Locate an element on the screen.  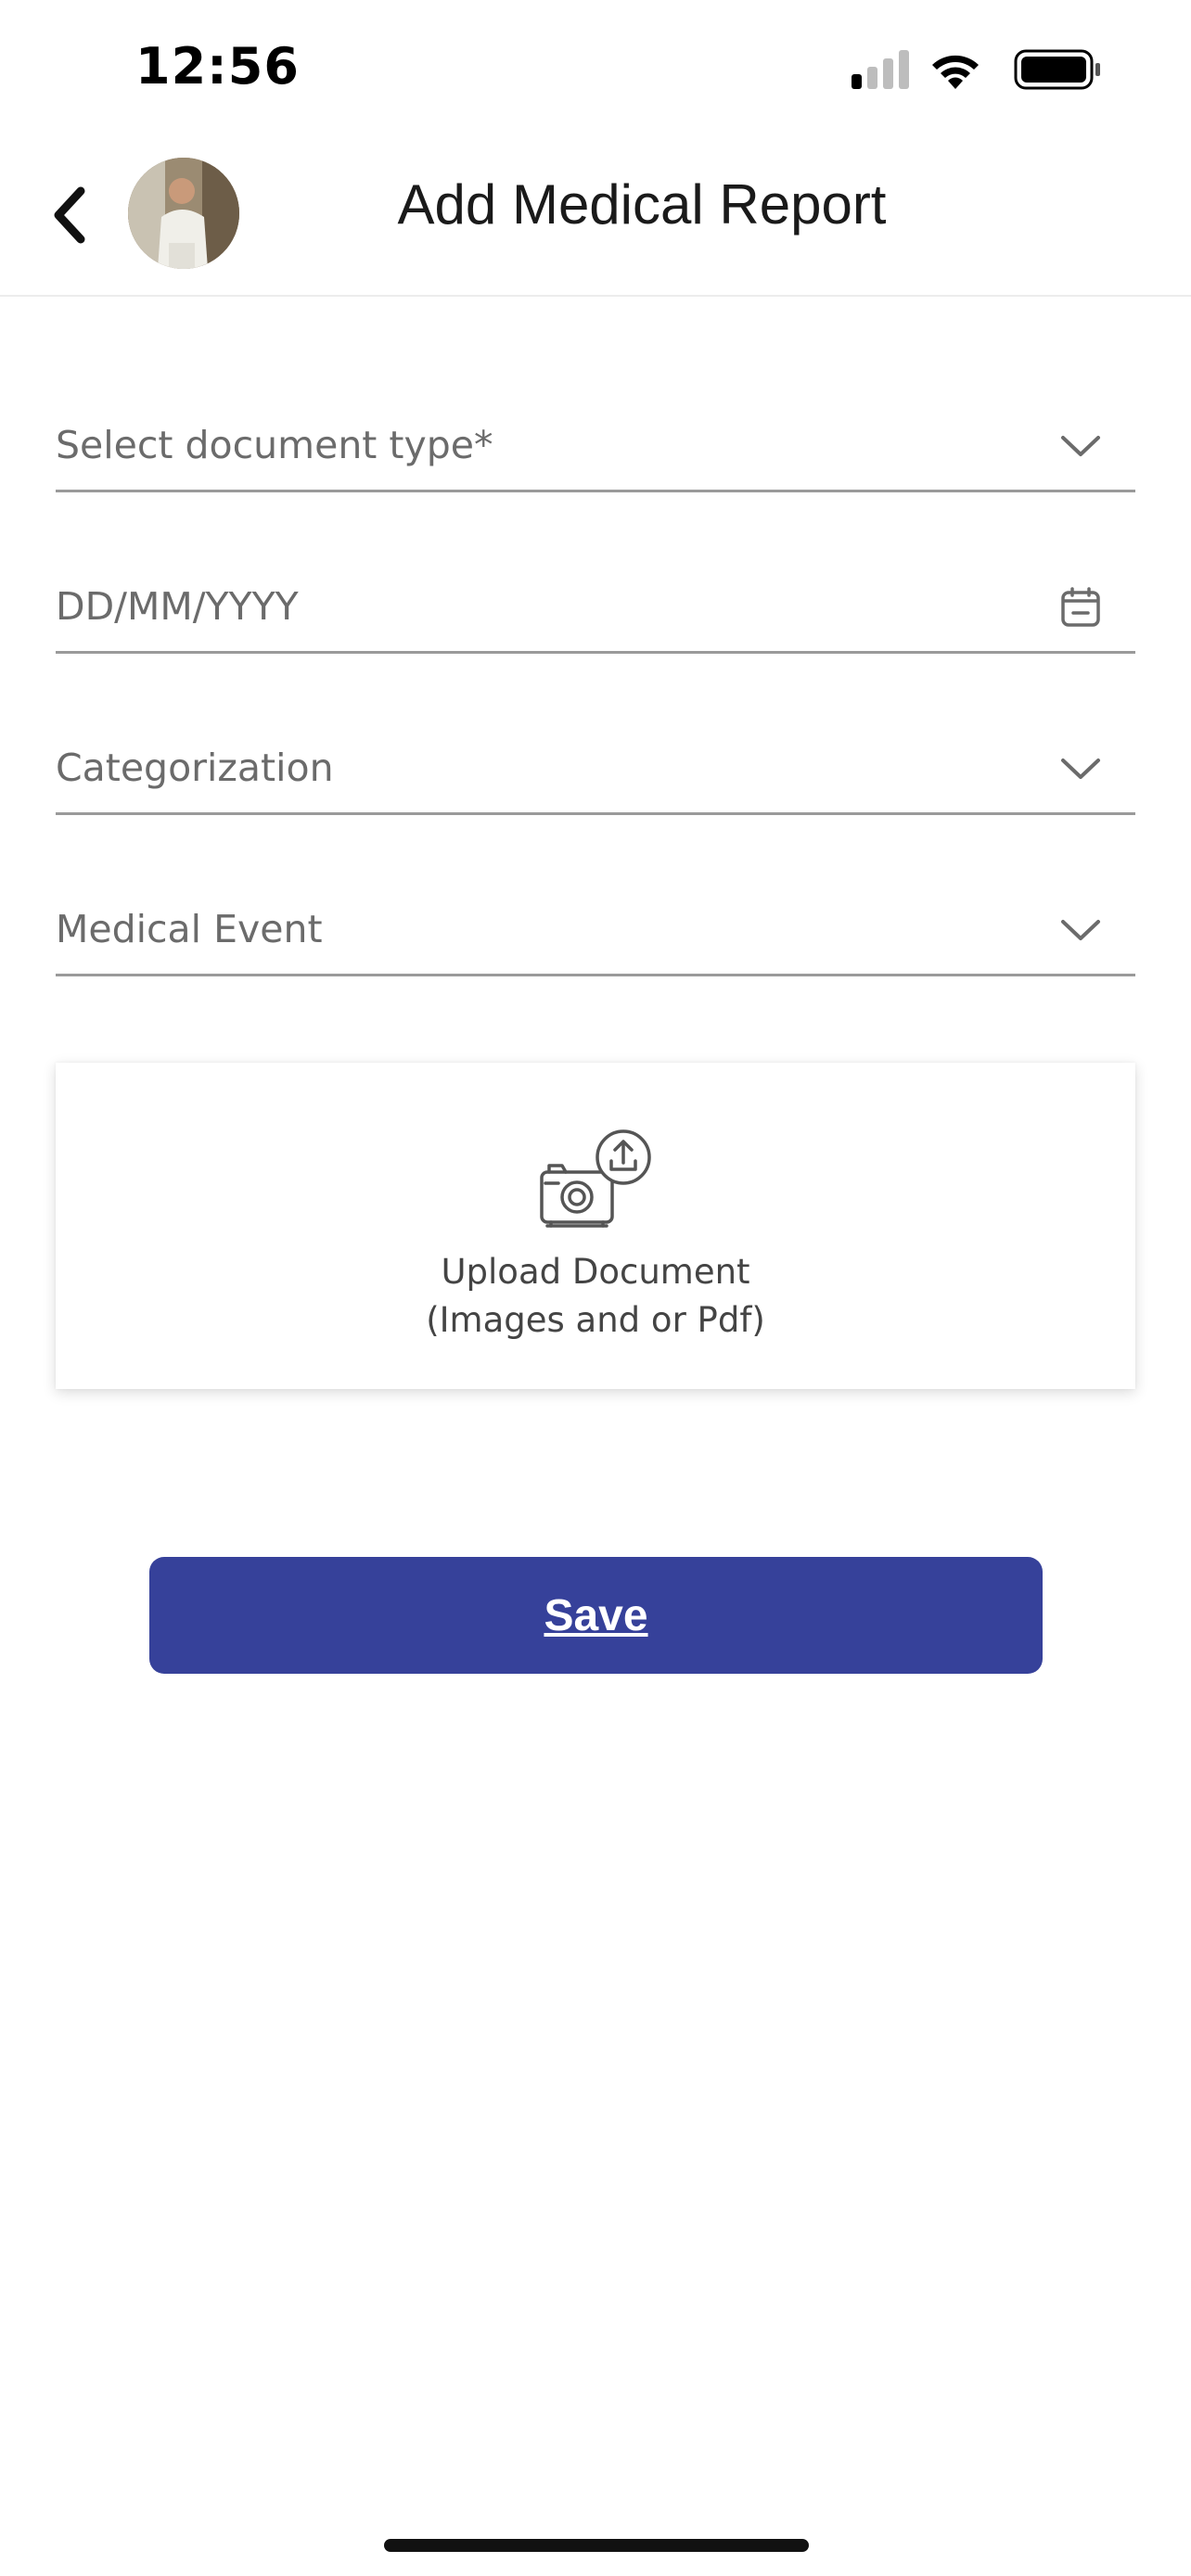
upload-title: Upload Document is located at coordinates (595, 1272).